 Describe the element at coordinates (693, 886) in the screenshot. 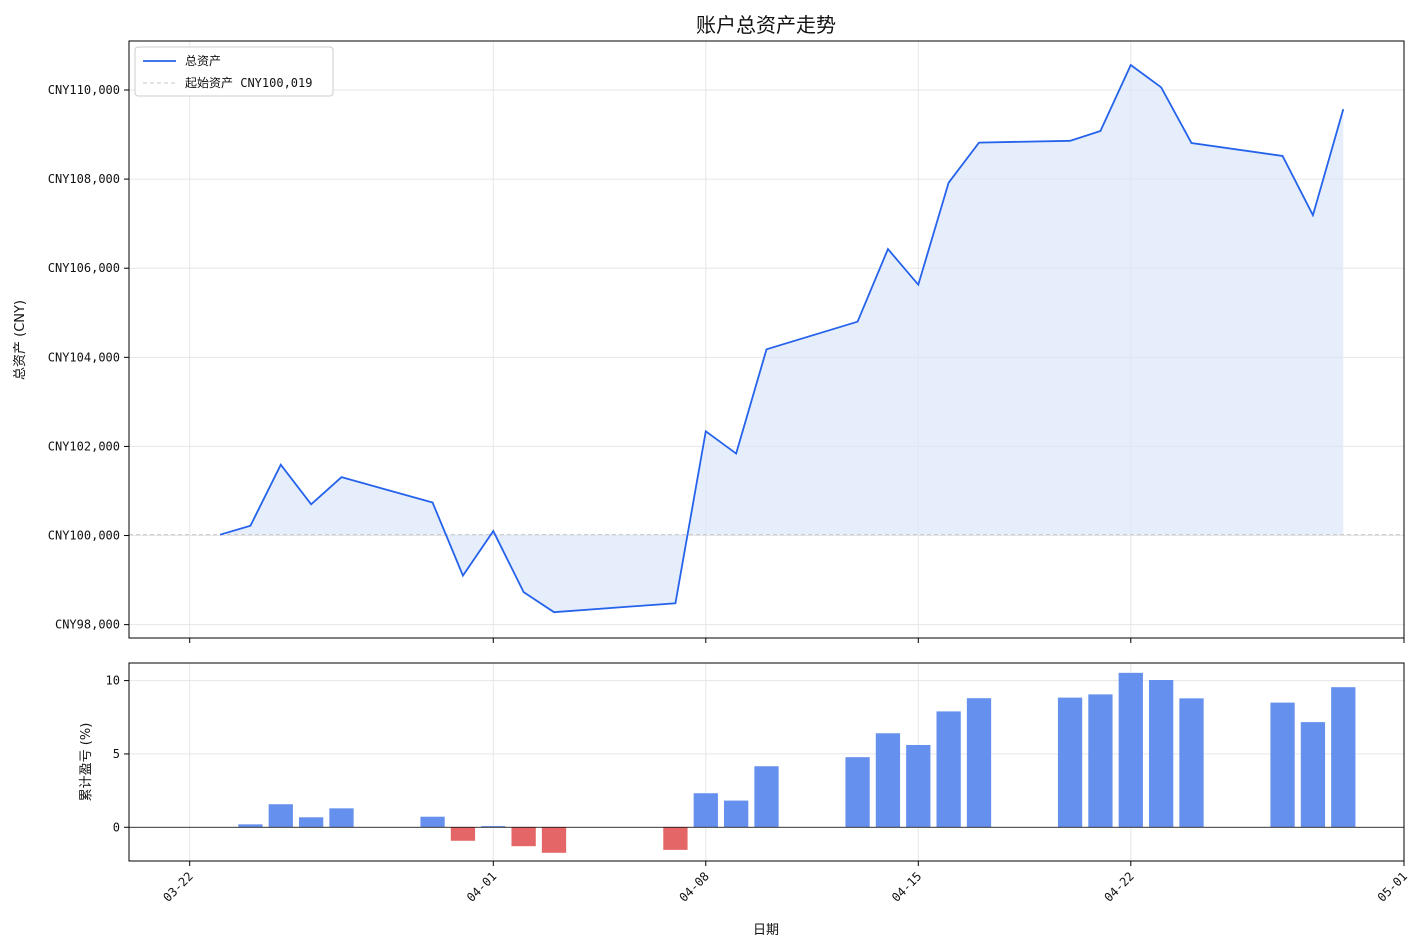

I see `bottom-x-tick-label: 04-08` at that location.